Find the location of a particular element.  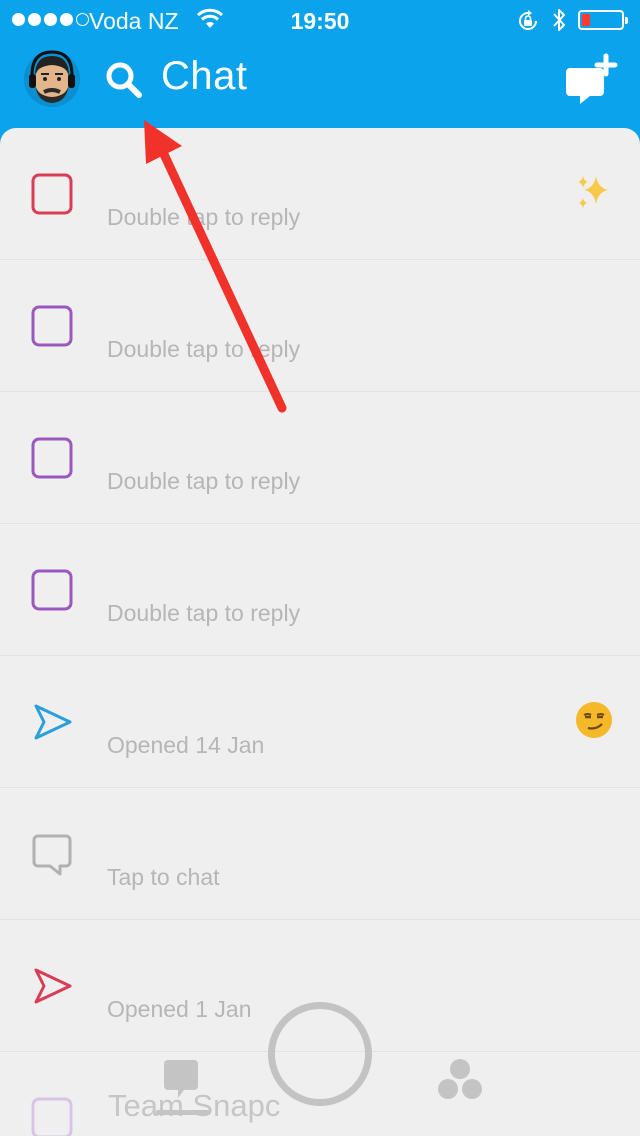

chat-row: Opened 14 Jan is located at coordinates (320, 722).